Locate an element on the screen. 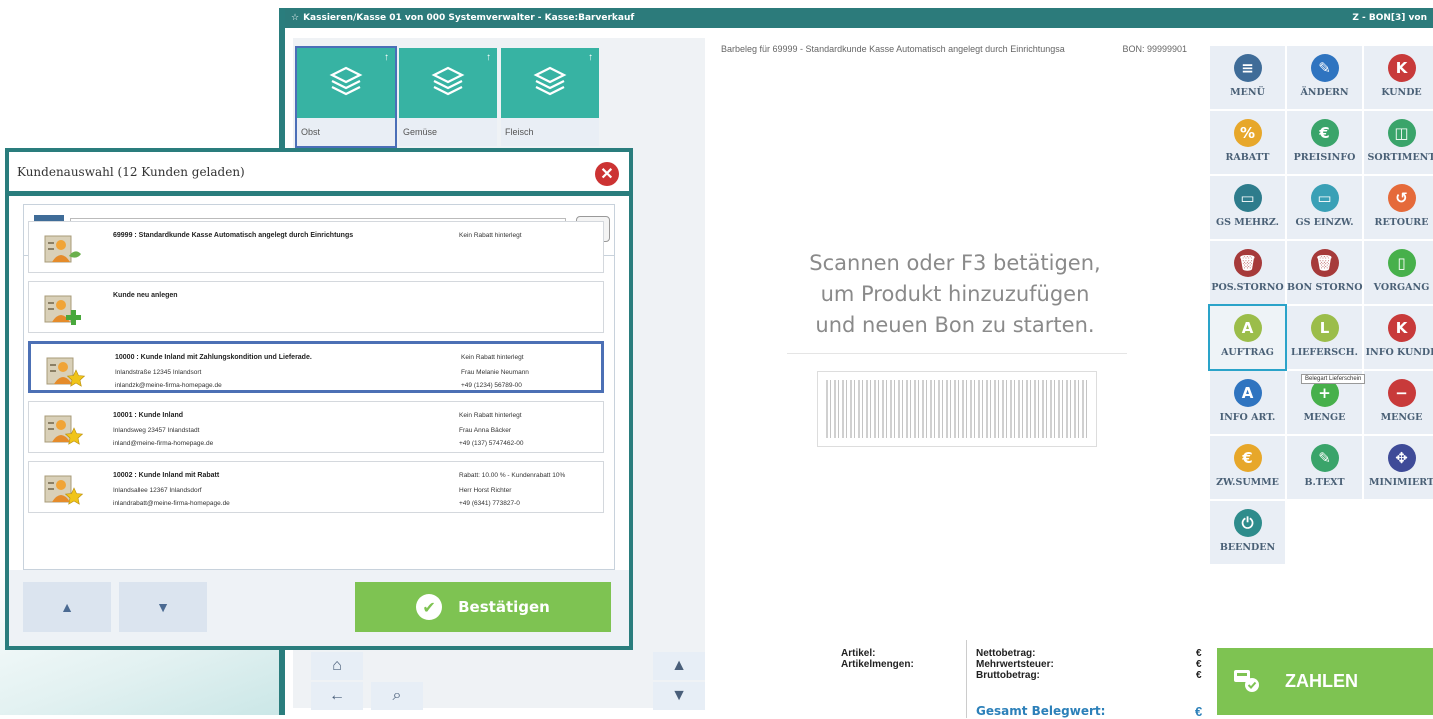 Image resolution: width=1433 pixels, height=719 pixels. function-button-liefersch: L LIEFERSCH. is located at coordinates (1324, 337).